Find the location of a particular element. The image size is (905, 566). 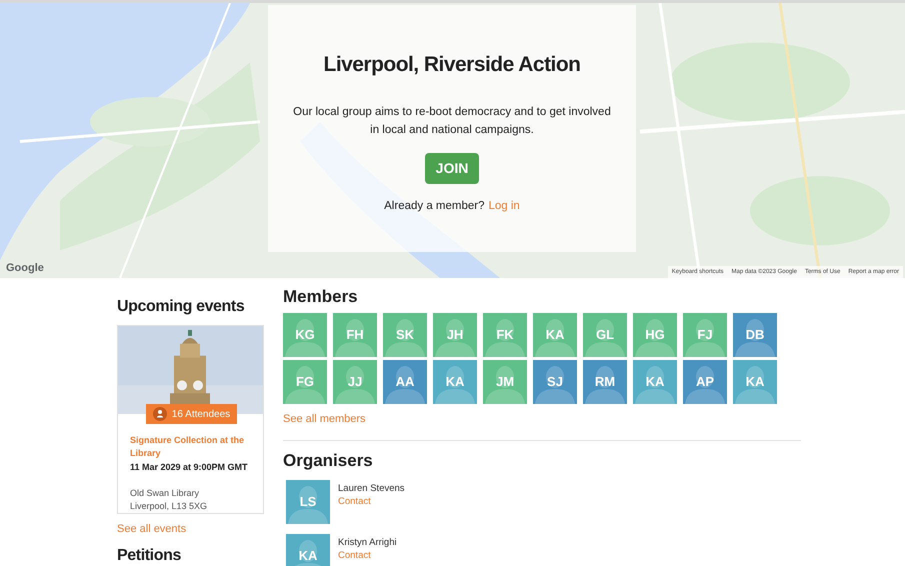

member-avatar: FH is located at coordinates (355, 335).